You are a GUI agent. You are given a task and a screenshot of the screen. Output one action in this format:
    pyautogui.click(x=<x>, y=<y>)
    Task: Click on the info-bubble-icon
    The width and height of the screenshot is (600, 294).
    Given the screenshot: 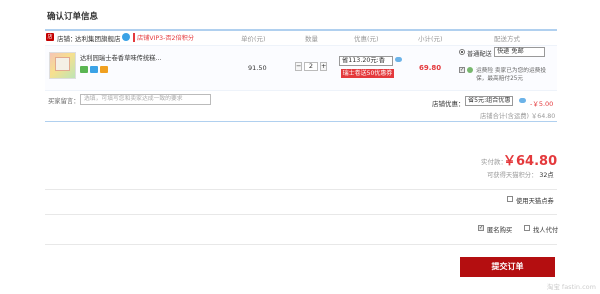 What is the action you would take?
    pyautogui.click(x=398, y=59)
    